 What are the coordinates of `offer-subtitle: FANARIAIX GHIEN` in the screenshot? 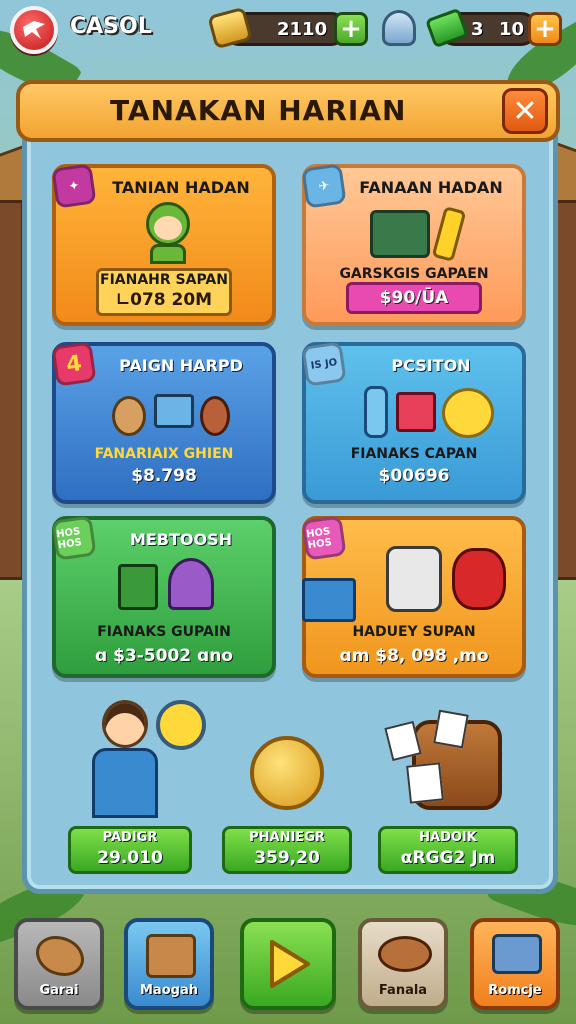 It's located at (164, 454).